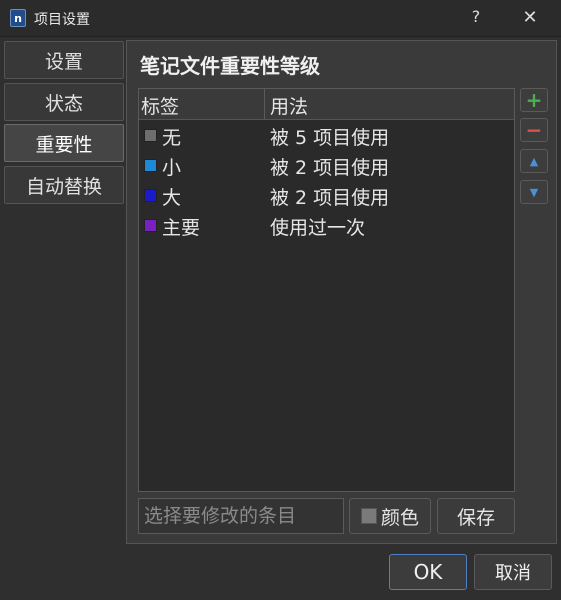  What do you see at coordinates (64, 60) in the screenshot?
I see `tab-settings: 设置` at bounding box center [64, 60].